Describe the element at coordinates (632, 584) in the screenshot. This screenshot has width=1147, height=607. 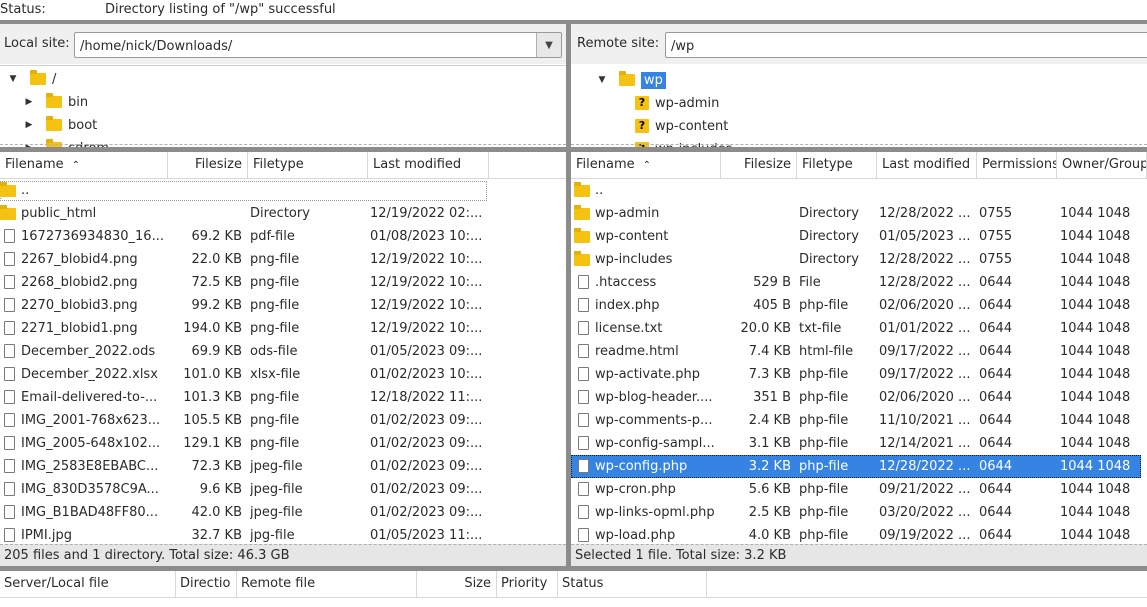
I see `queue-col-status: Status` at that location.